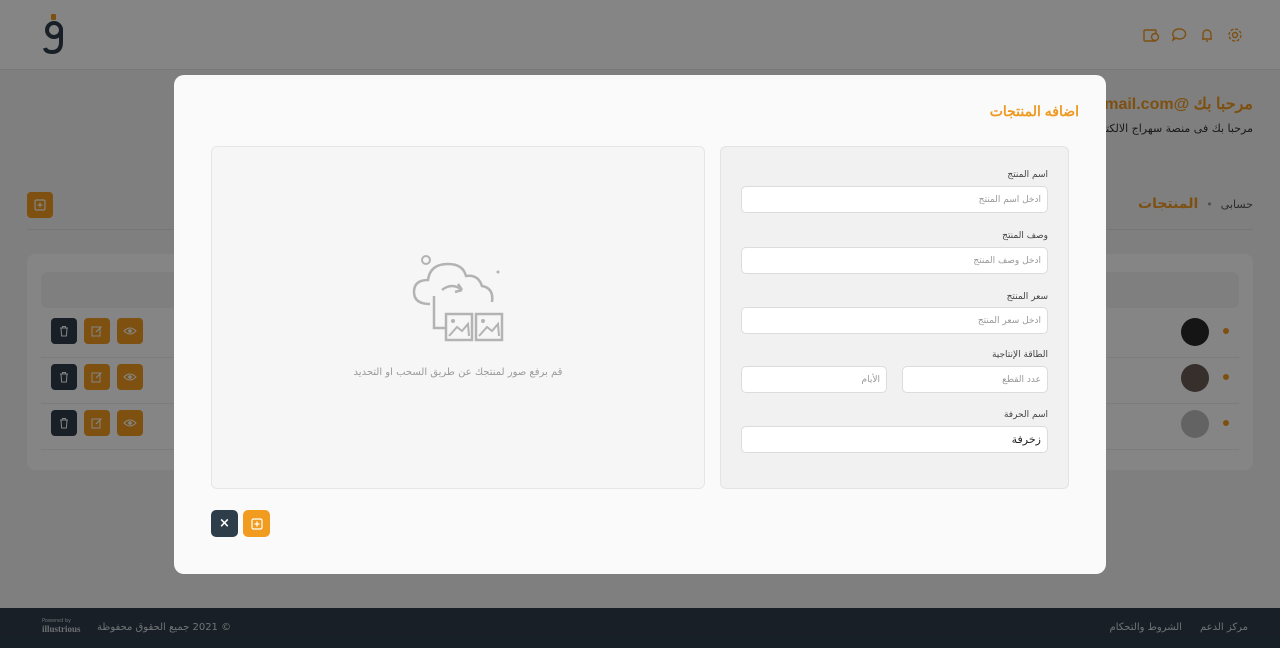 The image size is (1280, 648). Describe the element at coordinates (894, 439) in the screenshot. I see `craft-name-select: زخرفة` at that location.